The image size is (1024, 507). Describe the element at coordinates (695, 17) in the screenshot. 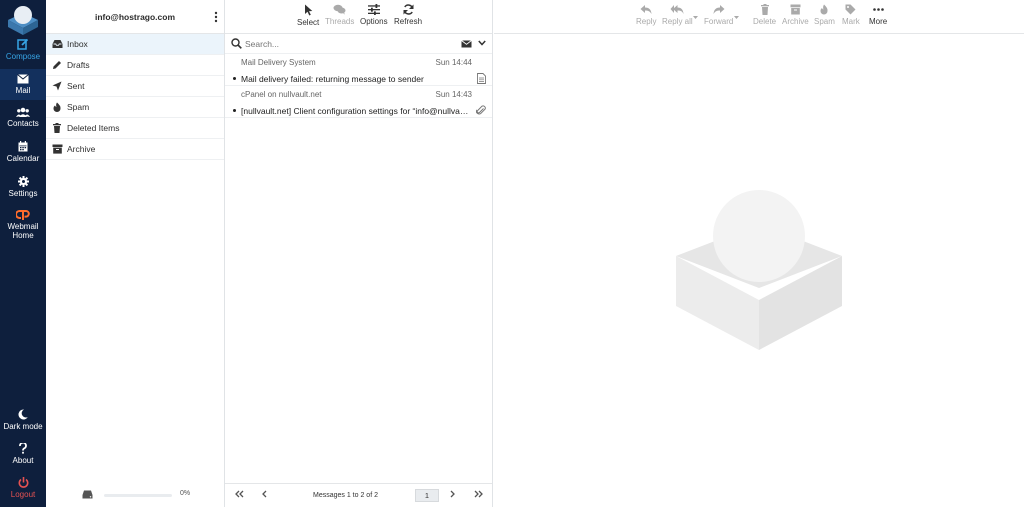

I see `reply-all-dropdown-icon` at that location.